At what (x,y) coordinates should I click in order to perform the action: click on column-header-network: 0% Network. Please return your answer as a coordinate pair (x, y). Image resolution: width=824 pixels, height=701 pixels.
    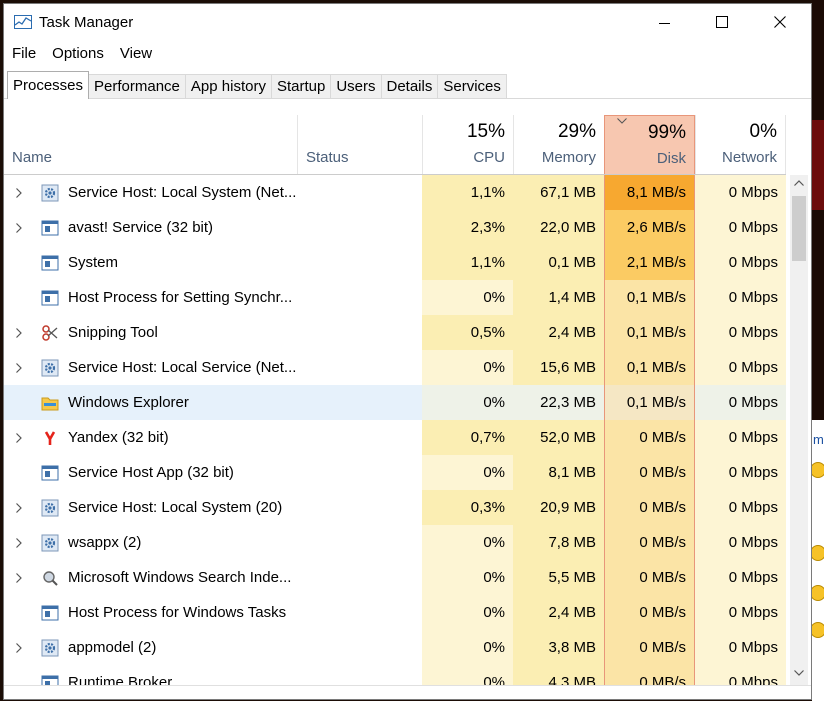
    Looking at the image, I should click on (740, 145).